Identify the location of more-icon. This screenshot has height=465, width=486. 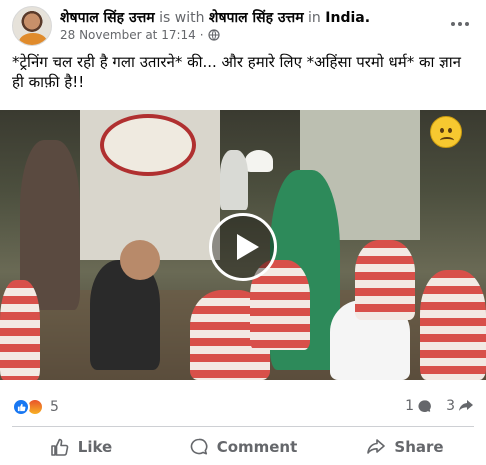
(460, 24).